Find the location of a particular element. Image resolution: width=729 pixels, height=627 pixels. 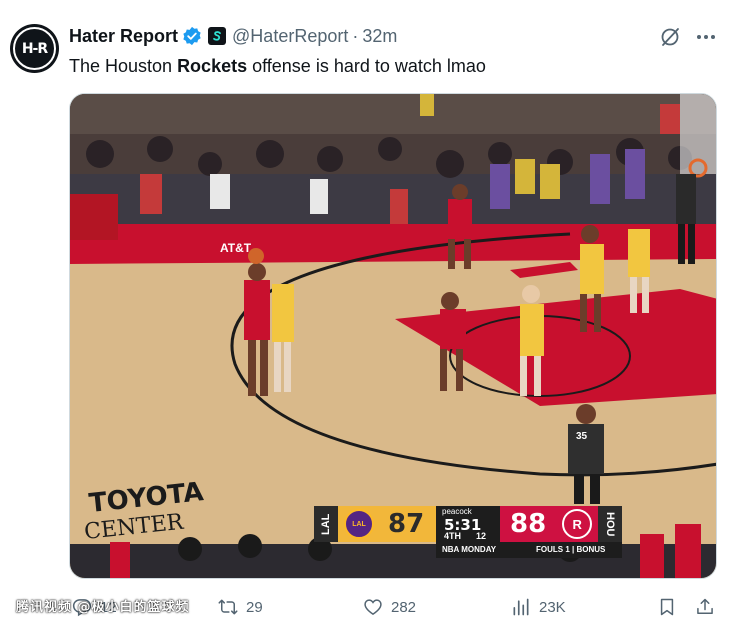

shot-clock: 12 is located at coordinates (481, 536).